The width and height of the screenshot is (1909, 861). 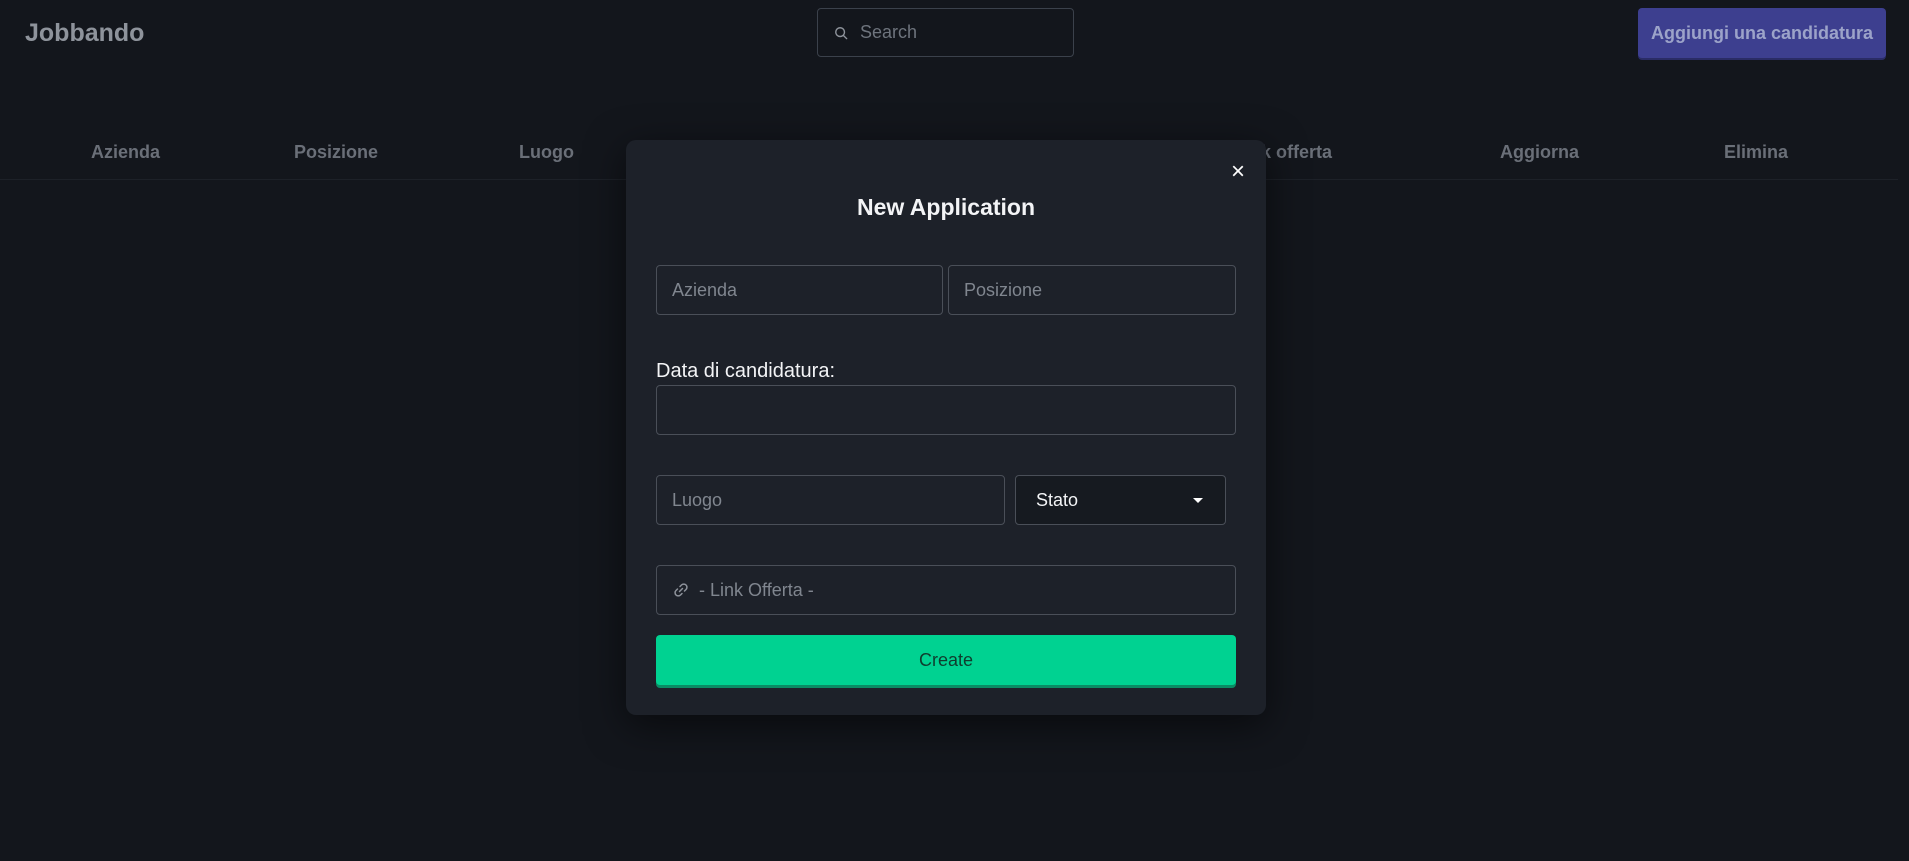 I want to click on date-input, so click(x=946, y=410).